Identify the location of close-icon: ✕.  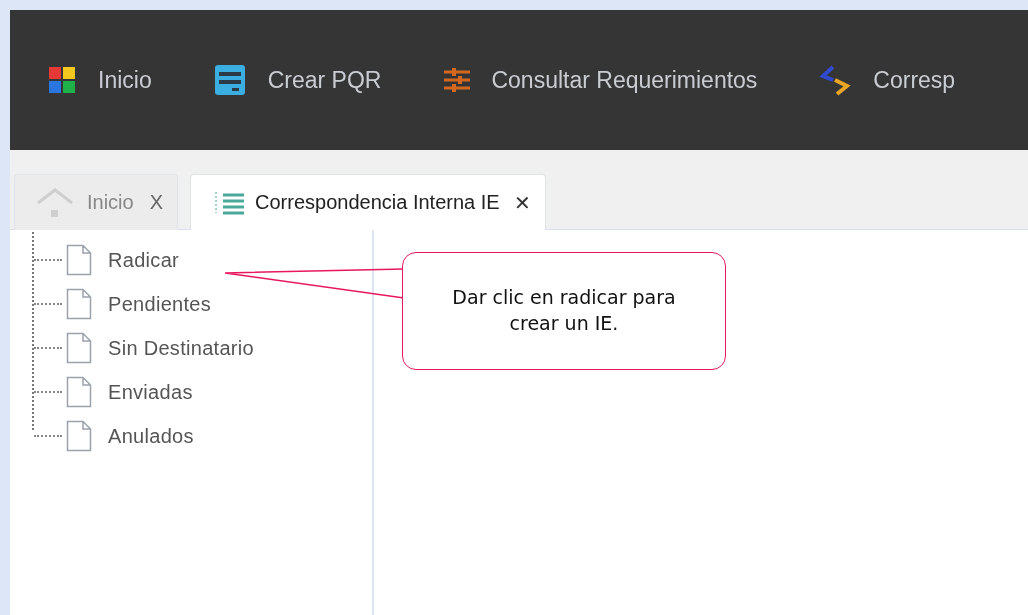
(522, 202).